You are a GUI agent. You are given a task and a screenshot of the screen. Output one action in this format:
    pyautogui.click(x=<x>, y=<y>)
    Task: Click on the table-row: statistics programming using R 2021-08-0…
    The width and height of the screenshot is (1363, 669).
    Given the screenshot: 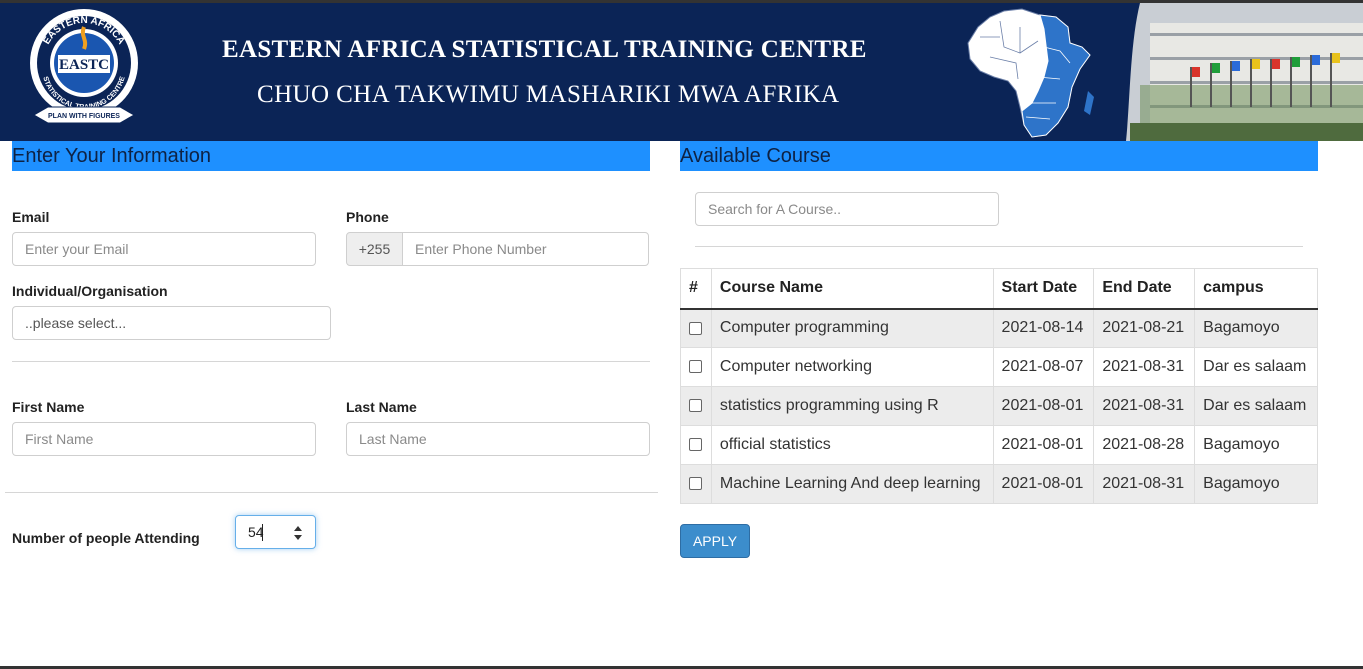 What is the action you would take?
    pyautogui.click(x=999, y=406)
    